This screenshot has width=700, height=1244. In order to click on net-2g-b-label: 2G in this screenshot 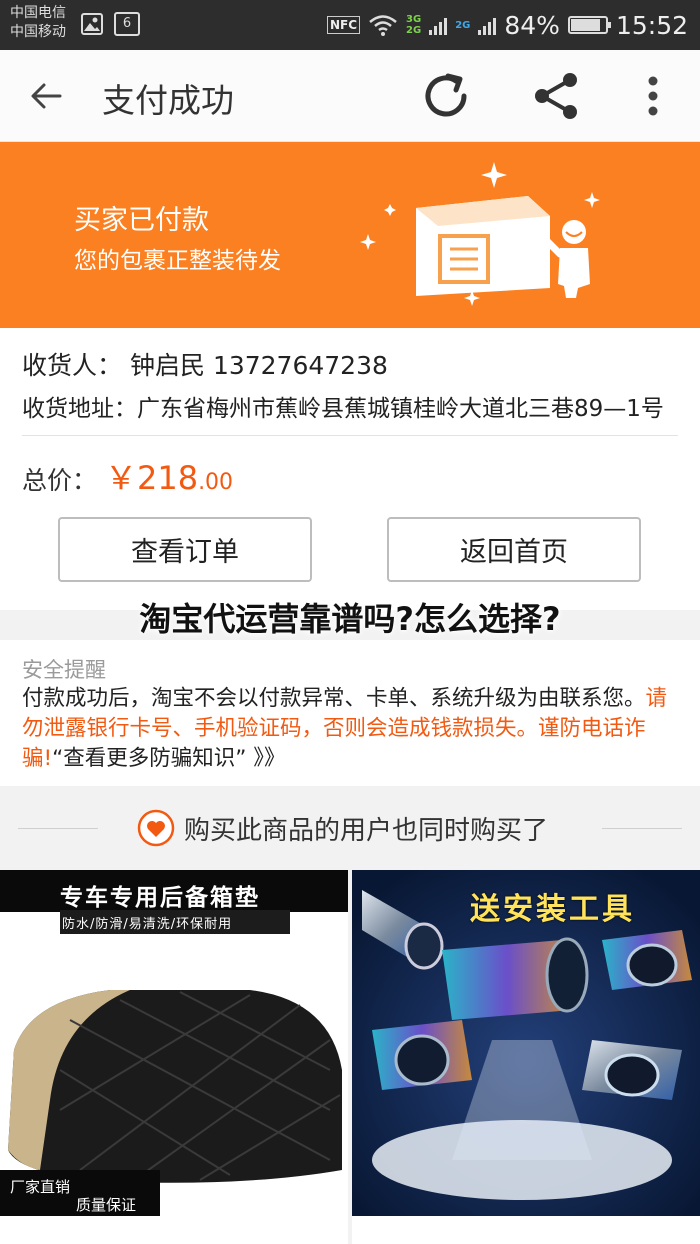, I will do `click(463, 25)`.